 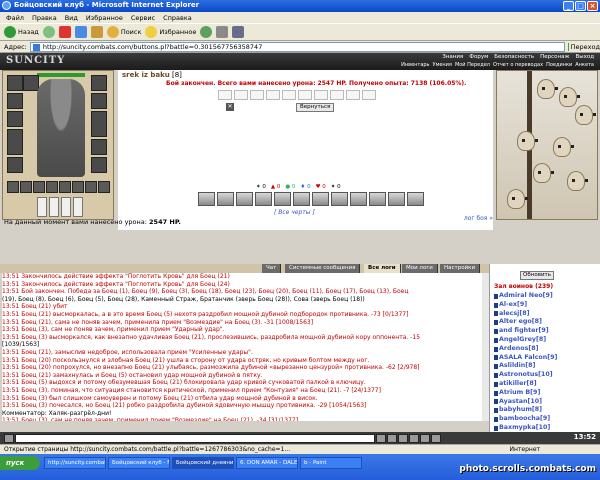 What do you see at coordinates (381, 438) in the screenshot?
I see `send-button` at bounding box center [381, 438].